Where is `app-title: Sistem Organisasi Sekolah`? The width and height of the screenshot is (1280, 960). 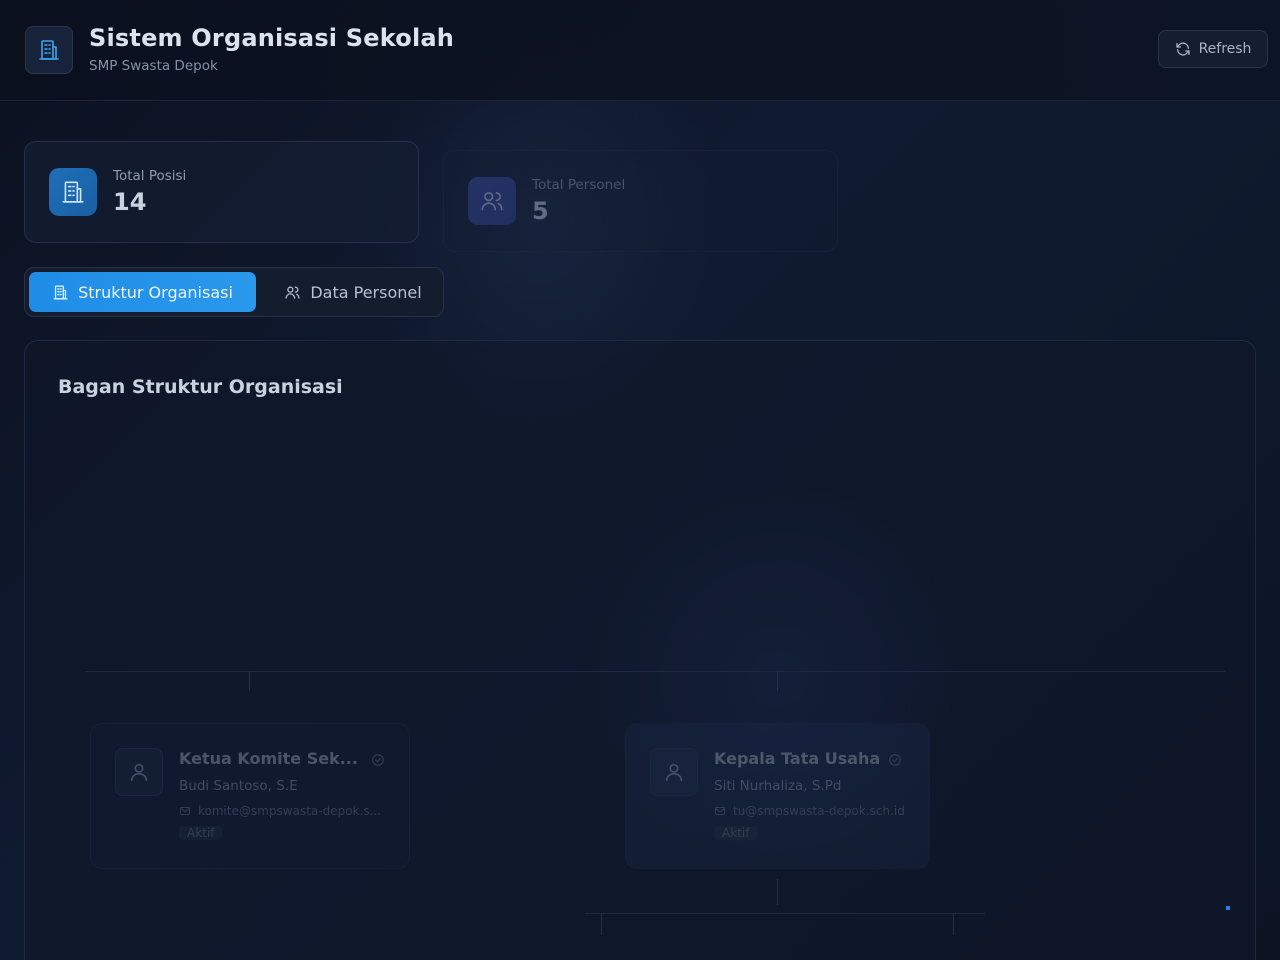 app-title: Sistem Organisasi Sekolah is located at coordinates (272, 38).